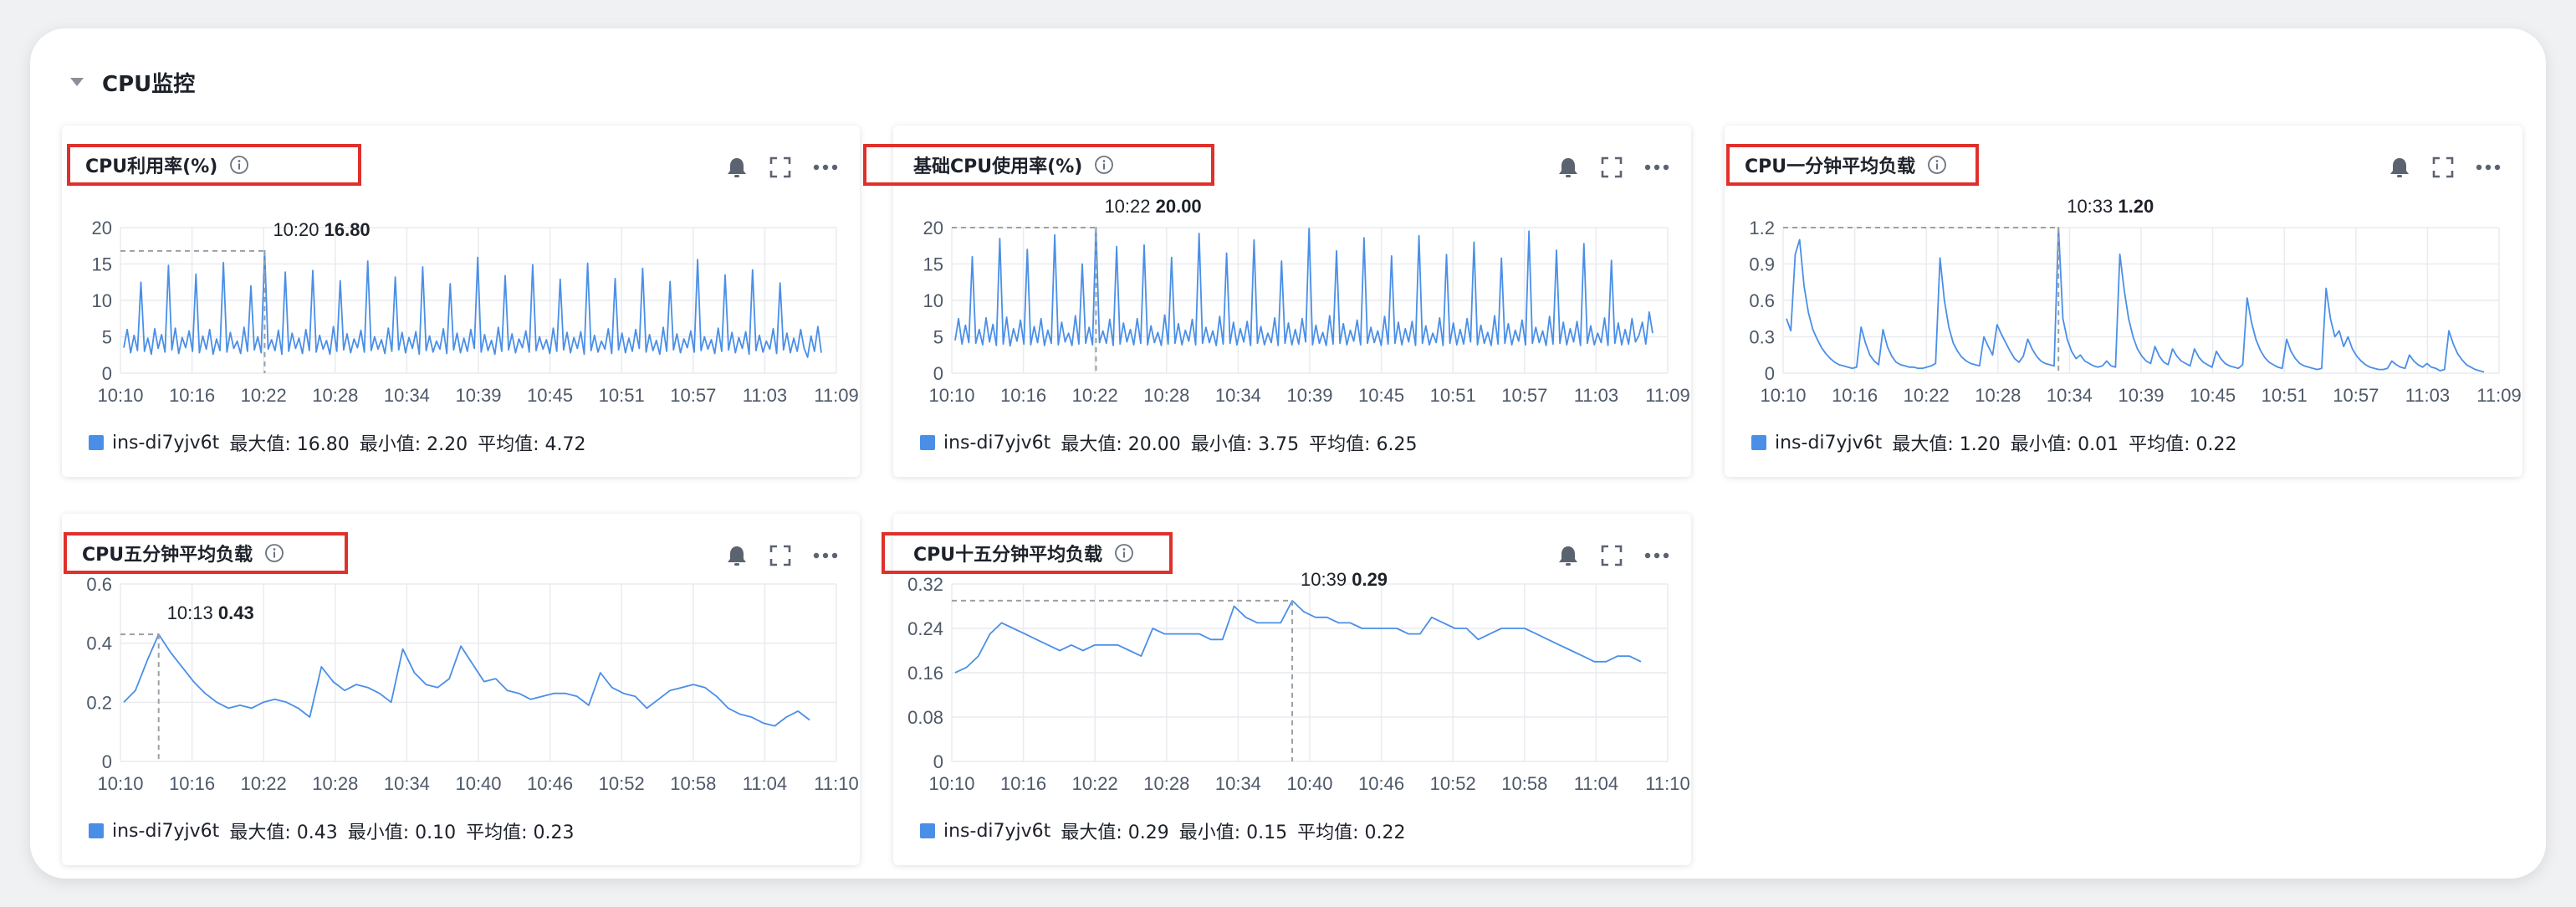 The height and width of the screenshot is (907, 2576). What do you see at coordinates (532, 444) in the screenshot?
I see `legend-avg-label: 平均值: 4.72` at bounding box center [532, 444].